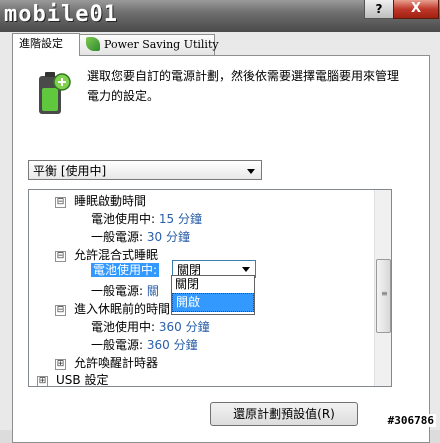  I want to click on setting-label-selected: 電池使用中:, so click(125, 270).